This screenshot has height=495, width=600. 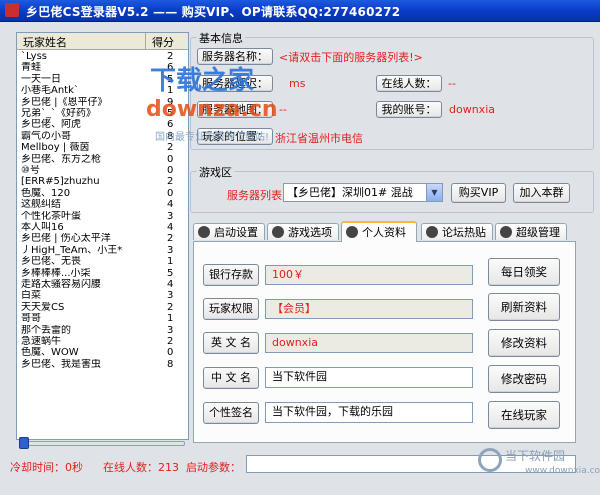 I want to click on player-row: 乡巴佬、东方之枪 0, so click(x=102, y=159).